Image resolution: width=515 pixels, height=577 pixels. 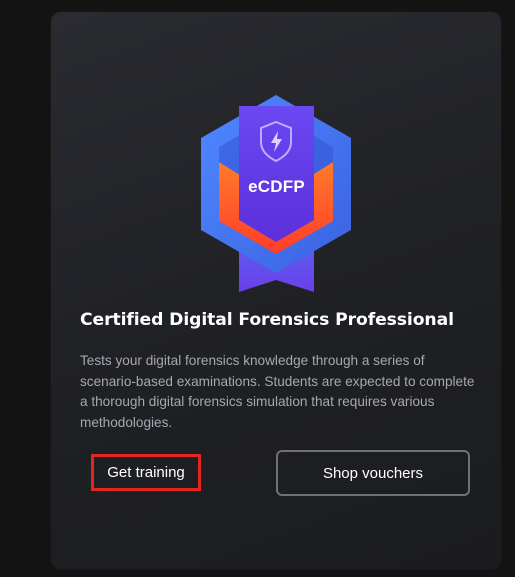 What do you see at coordinates (276, 186) in the screenshot?
I see `badge-label: eCDFP` at bounding box center [276, 186].